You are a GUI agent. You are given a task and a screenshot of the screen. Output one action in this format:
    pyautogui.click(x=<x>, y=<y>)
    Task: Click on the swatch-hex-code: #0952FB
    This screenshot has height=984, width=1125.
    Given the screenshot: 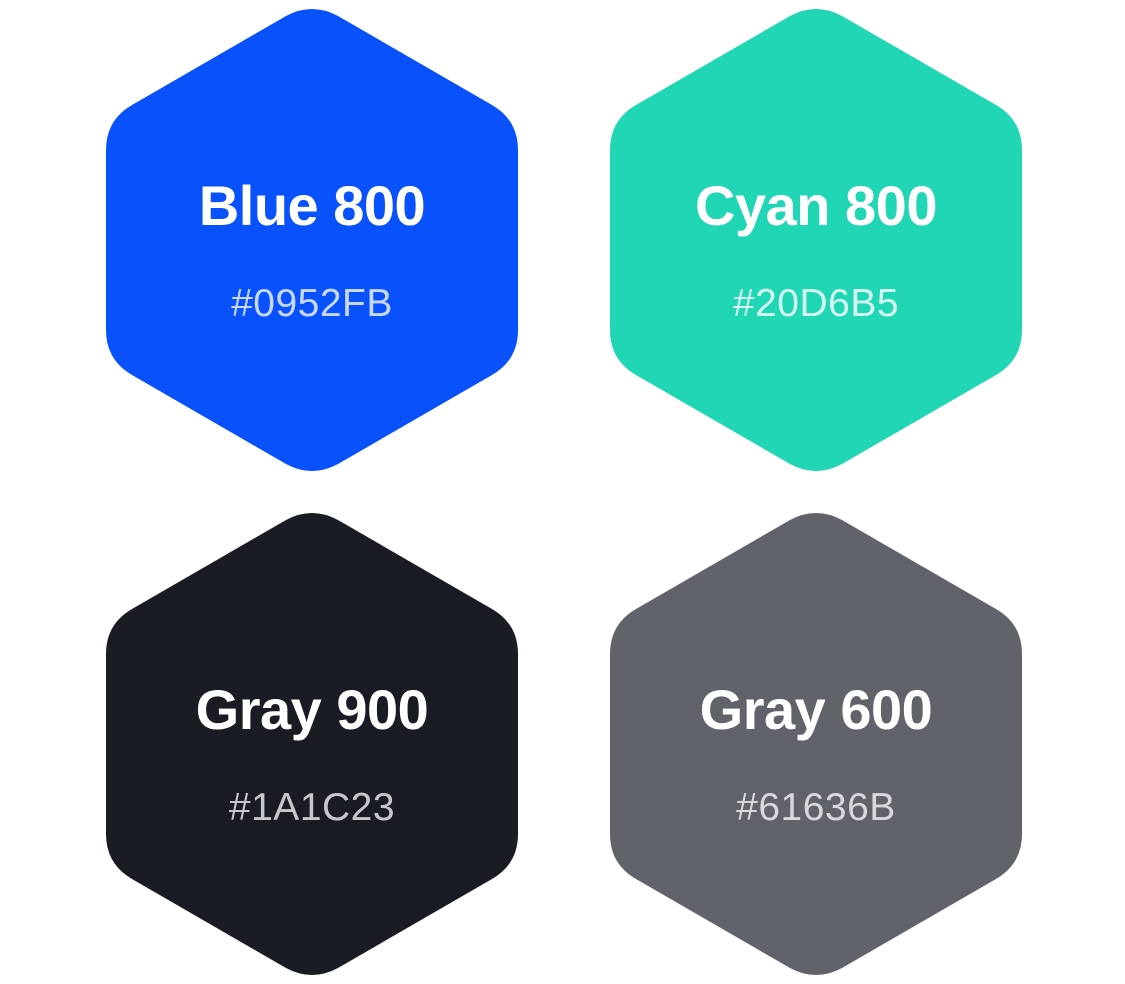 What is the action you would take?
    pyautogui.click(x=312, y=303)
    